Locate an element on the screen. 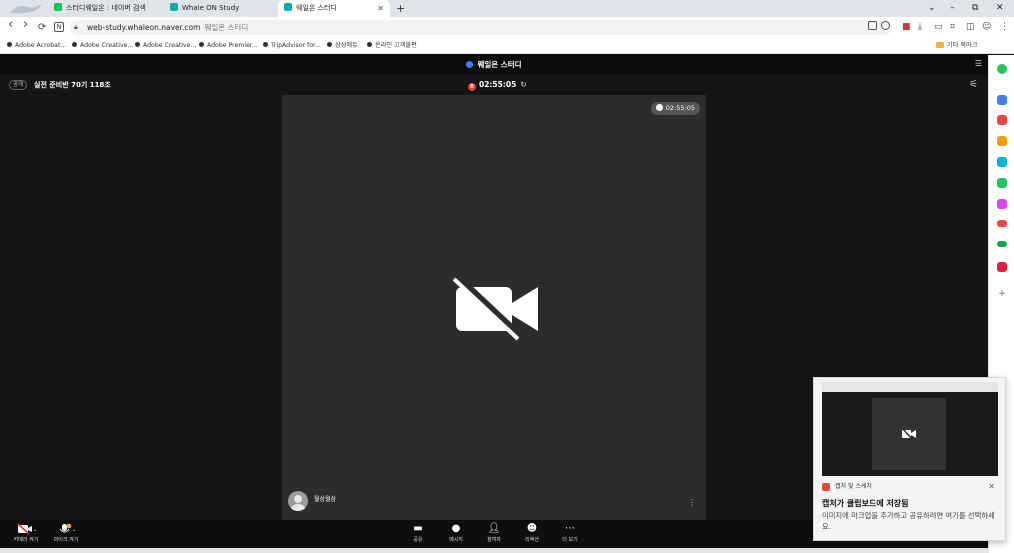 This screenshot has width=1014, height=553. close-tab-icon: ✕ is located at coordinates (380, 8).